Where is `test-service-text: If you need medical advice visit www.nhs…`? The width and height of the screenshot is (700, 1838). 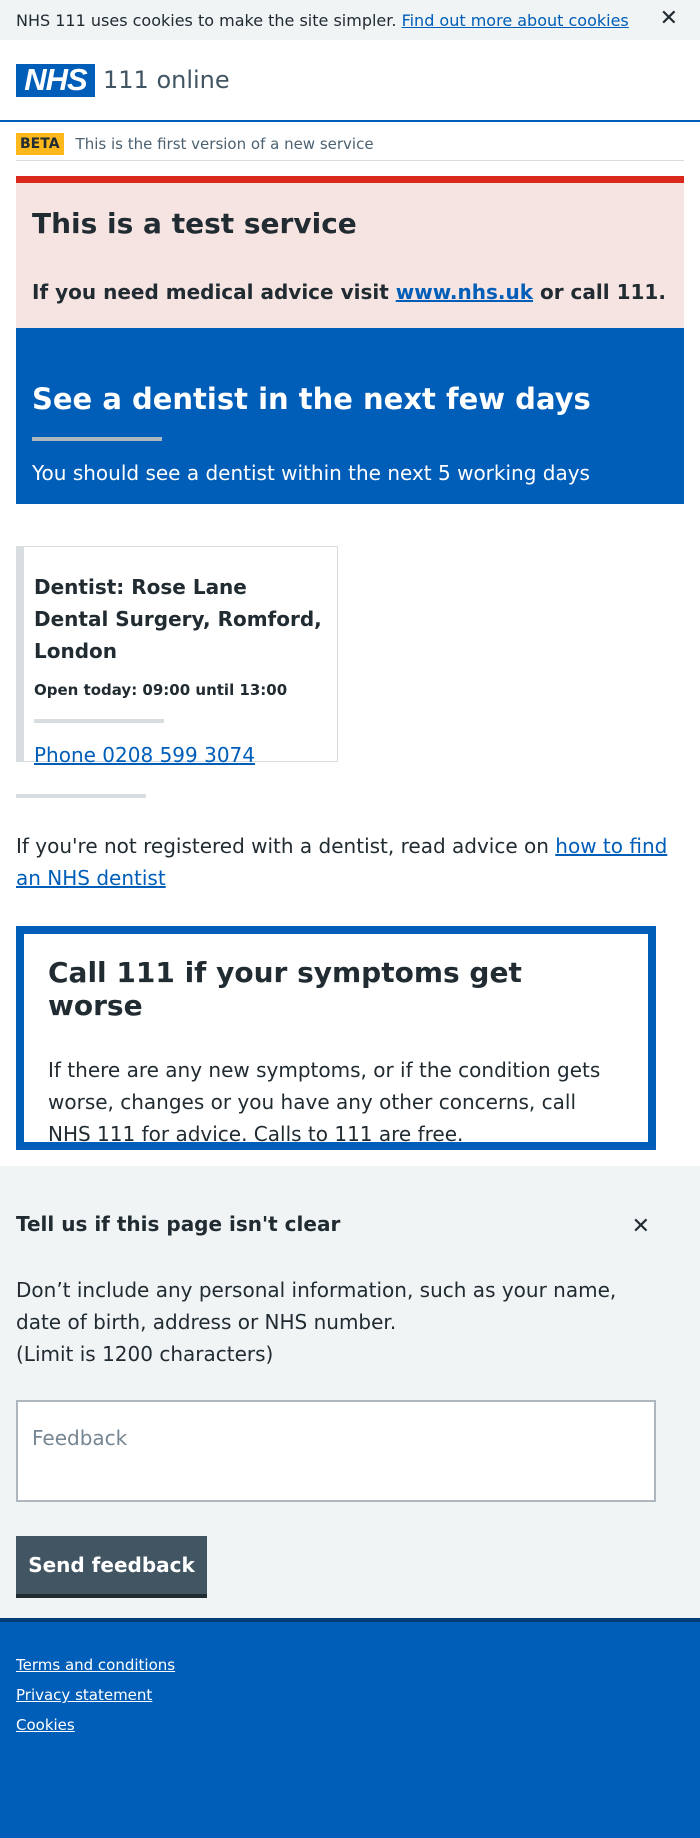 test-service-text: If you need medical advice visit www.nhs… is located at coordinates (350, 292).